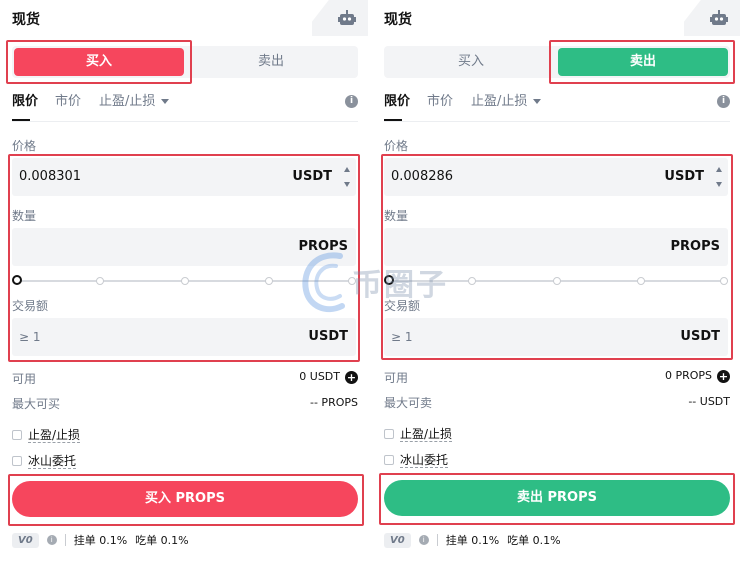 The height and width of the screenshot is (562, 751). Describe the element at coordinates (319, 376) in the screenshot. I see `available-amount: 0 USDT` at that location.